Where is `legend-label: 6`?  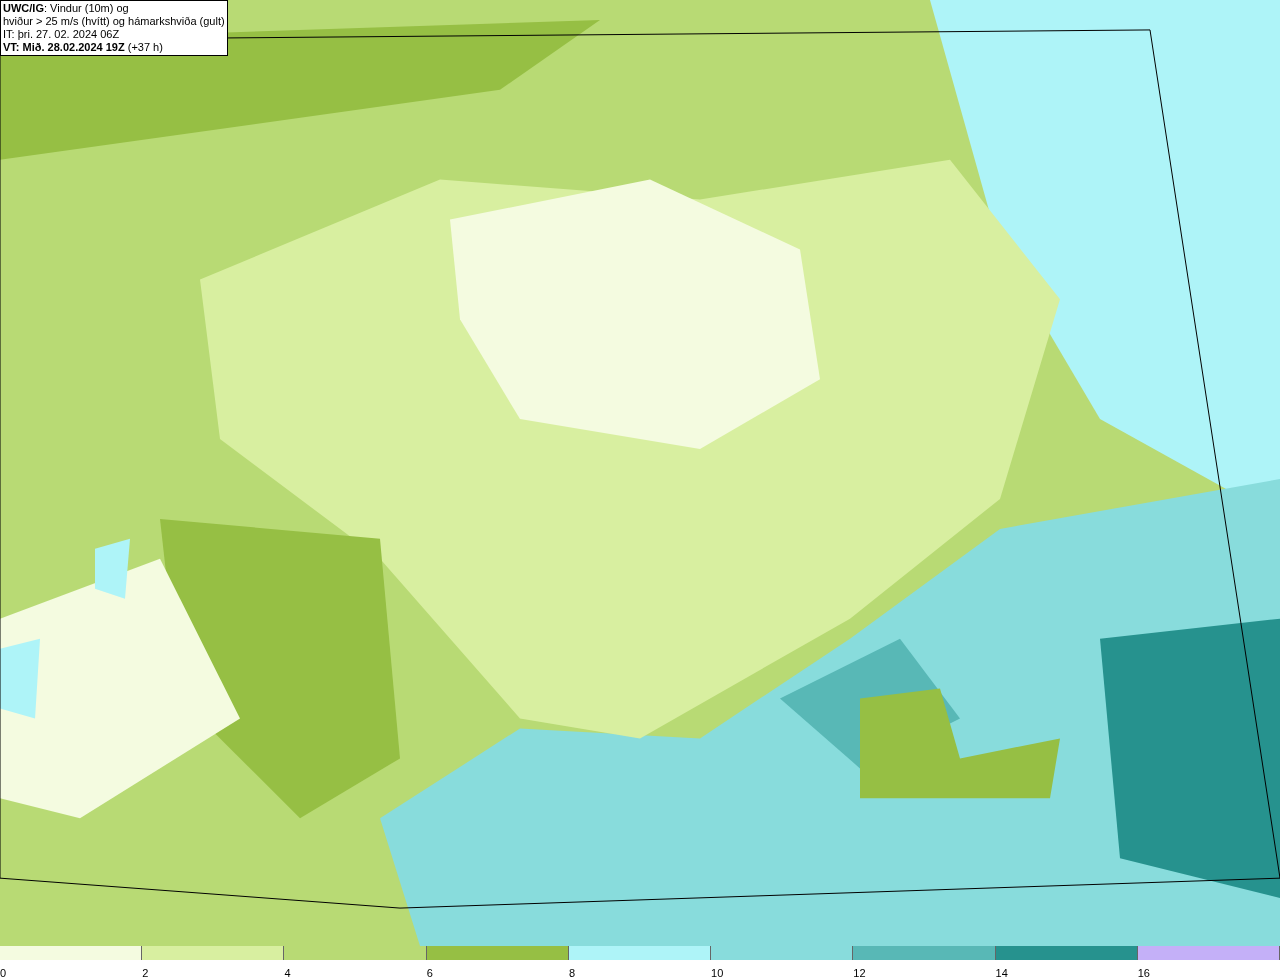
legend-label: 6 is located at coordinates (429, 972).